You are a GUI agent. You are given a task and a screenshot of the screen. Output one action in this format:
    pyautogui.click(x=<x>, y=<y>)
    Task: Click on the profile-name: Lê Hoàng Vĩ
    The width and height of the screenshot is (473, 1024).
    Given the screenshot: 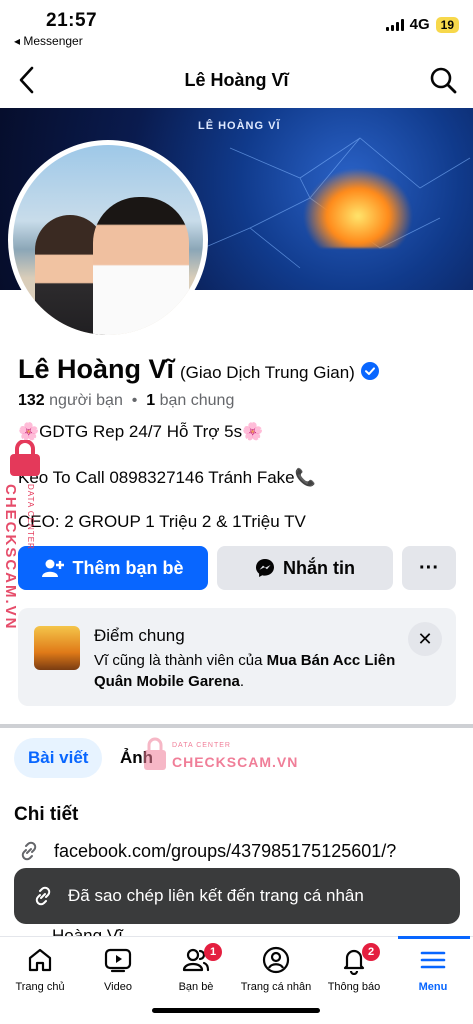 What is the action you would take?
    pyautogui.click(x=96, y=369)
    